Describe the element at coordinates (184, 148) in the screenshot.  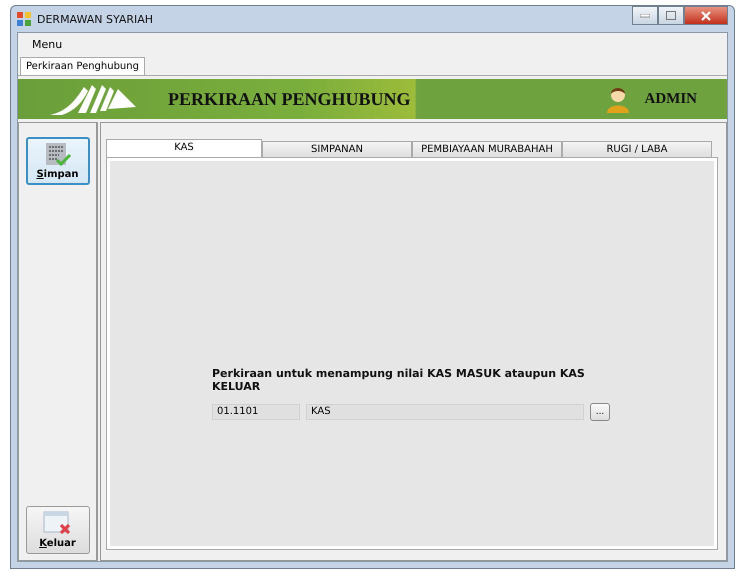
I see `tab: KAS` at that location.